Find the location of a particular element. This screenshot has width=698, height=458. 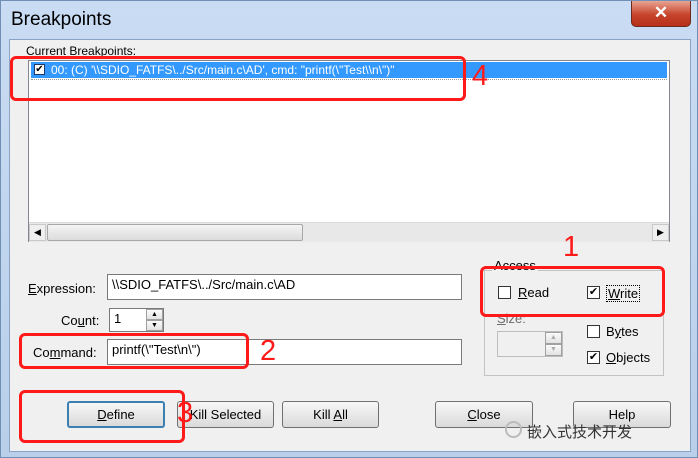

close-icon: ✕ is located at coordinates (661, 12).